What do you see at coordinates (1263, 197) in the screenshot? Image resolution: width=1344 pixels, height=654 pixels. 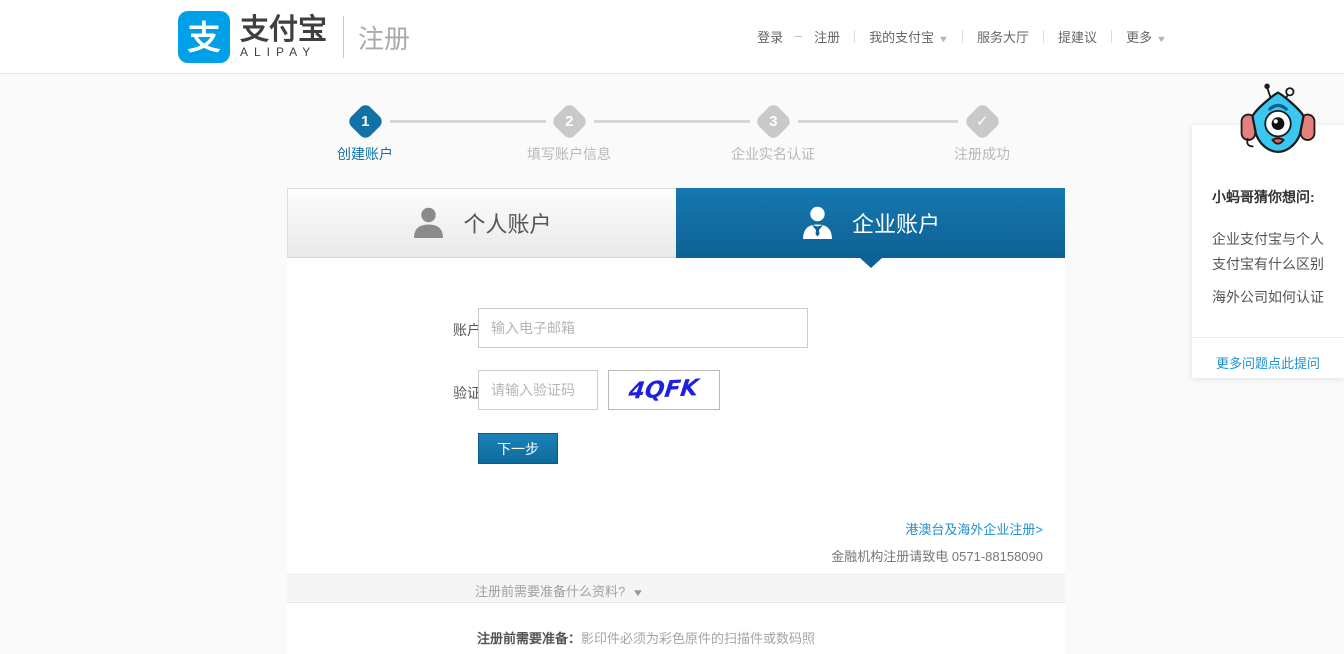 I see `sidebar-title: 小蚂哥猜你想问:` at bounding box center [1263, 197].